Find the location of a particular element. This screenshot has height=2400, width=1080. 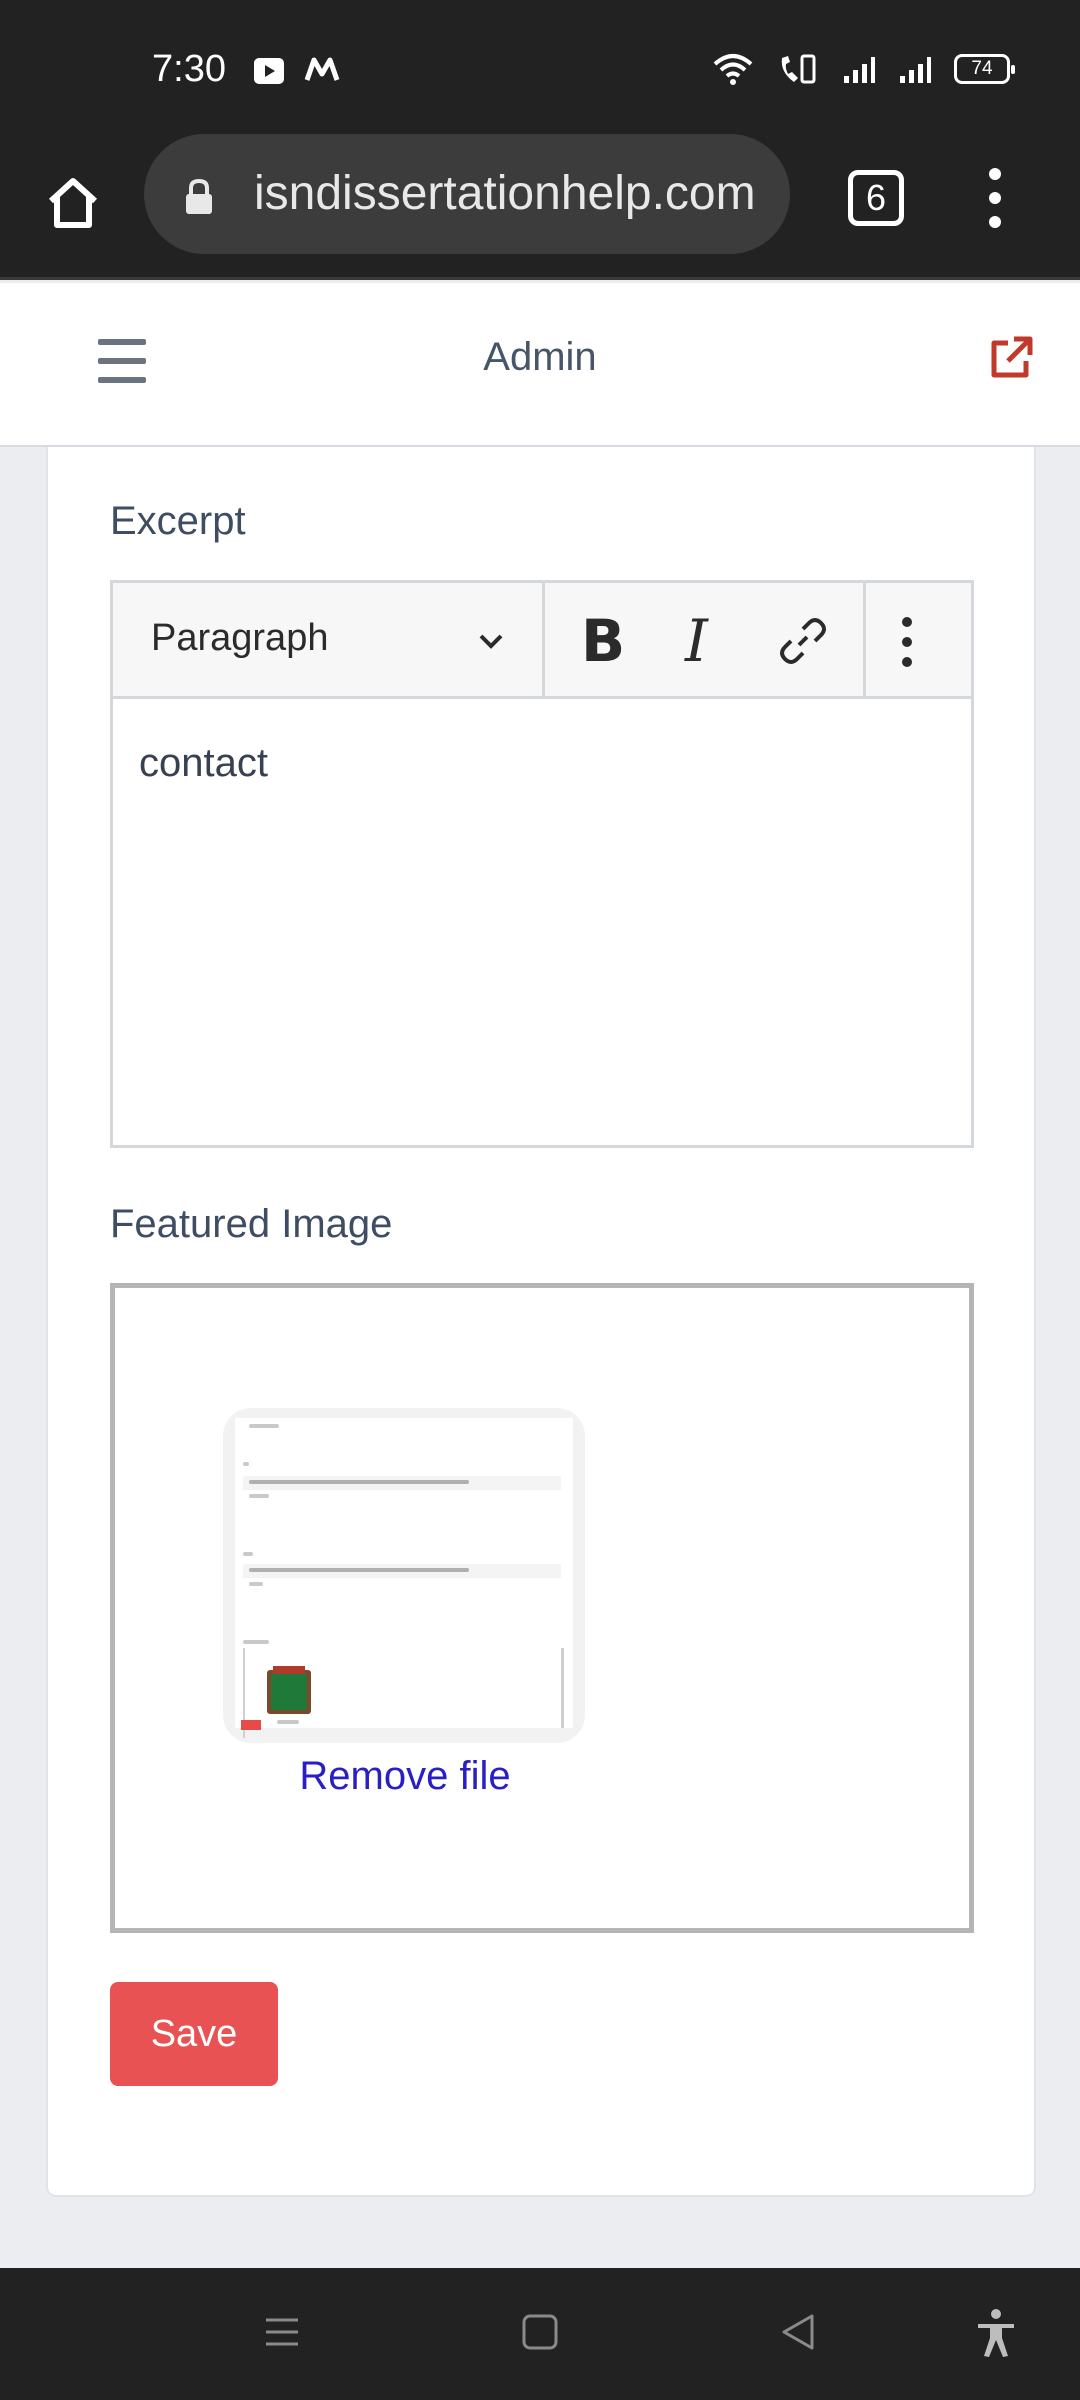

editor-toolbar: Paragraph B I is located at coordinates (542, 641).